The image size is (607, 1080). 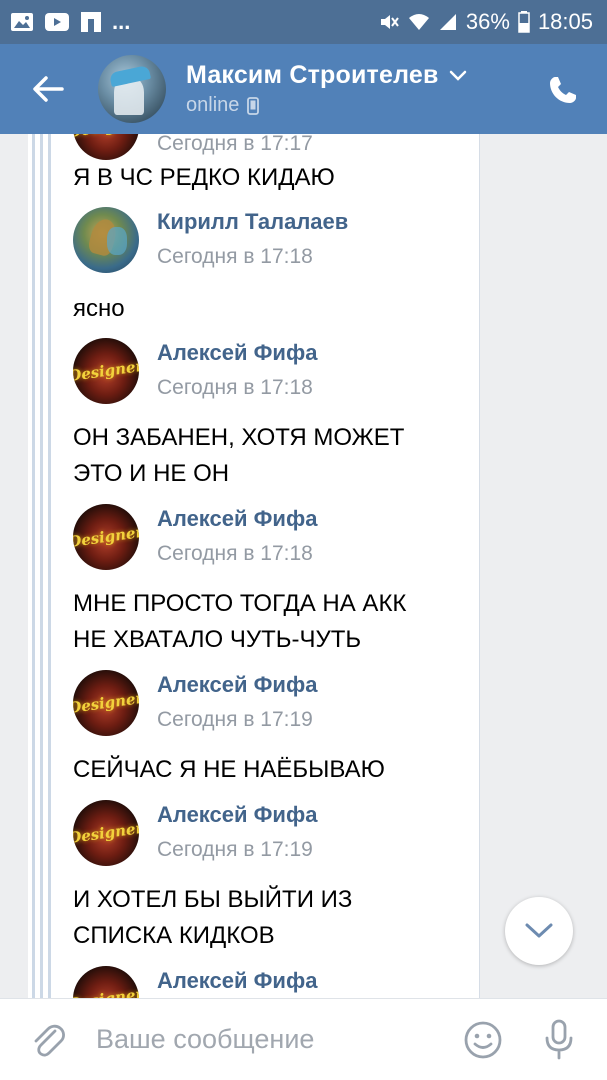 I want to click on back-arrow-icon, so click(x=48, y=89).